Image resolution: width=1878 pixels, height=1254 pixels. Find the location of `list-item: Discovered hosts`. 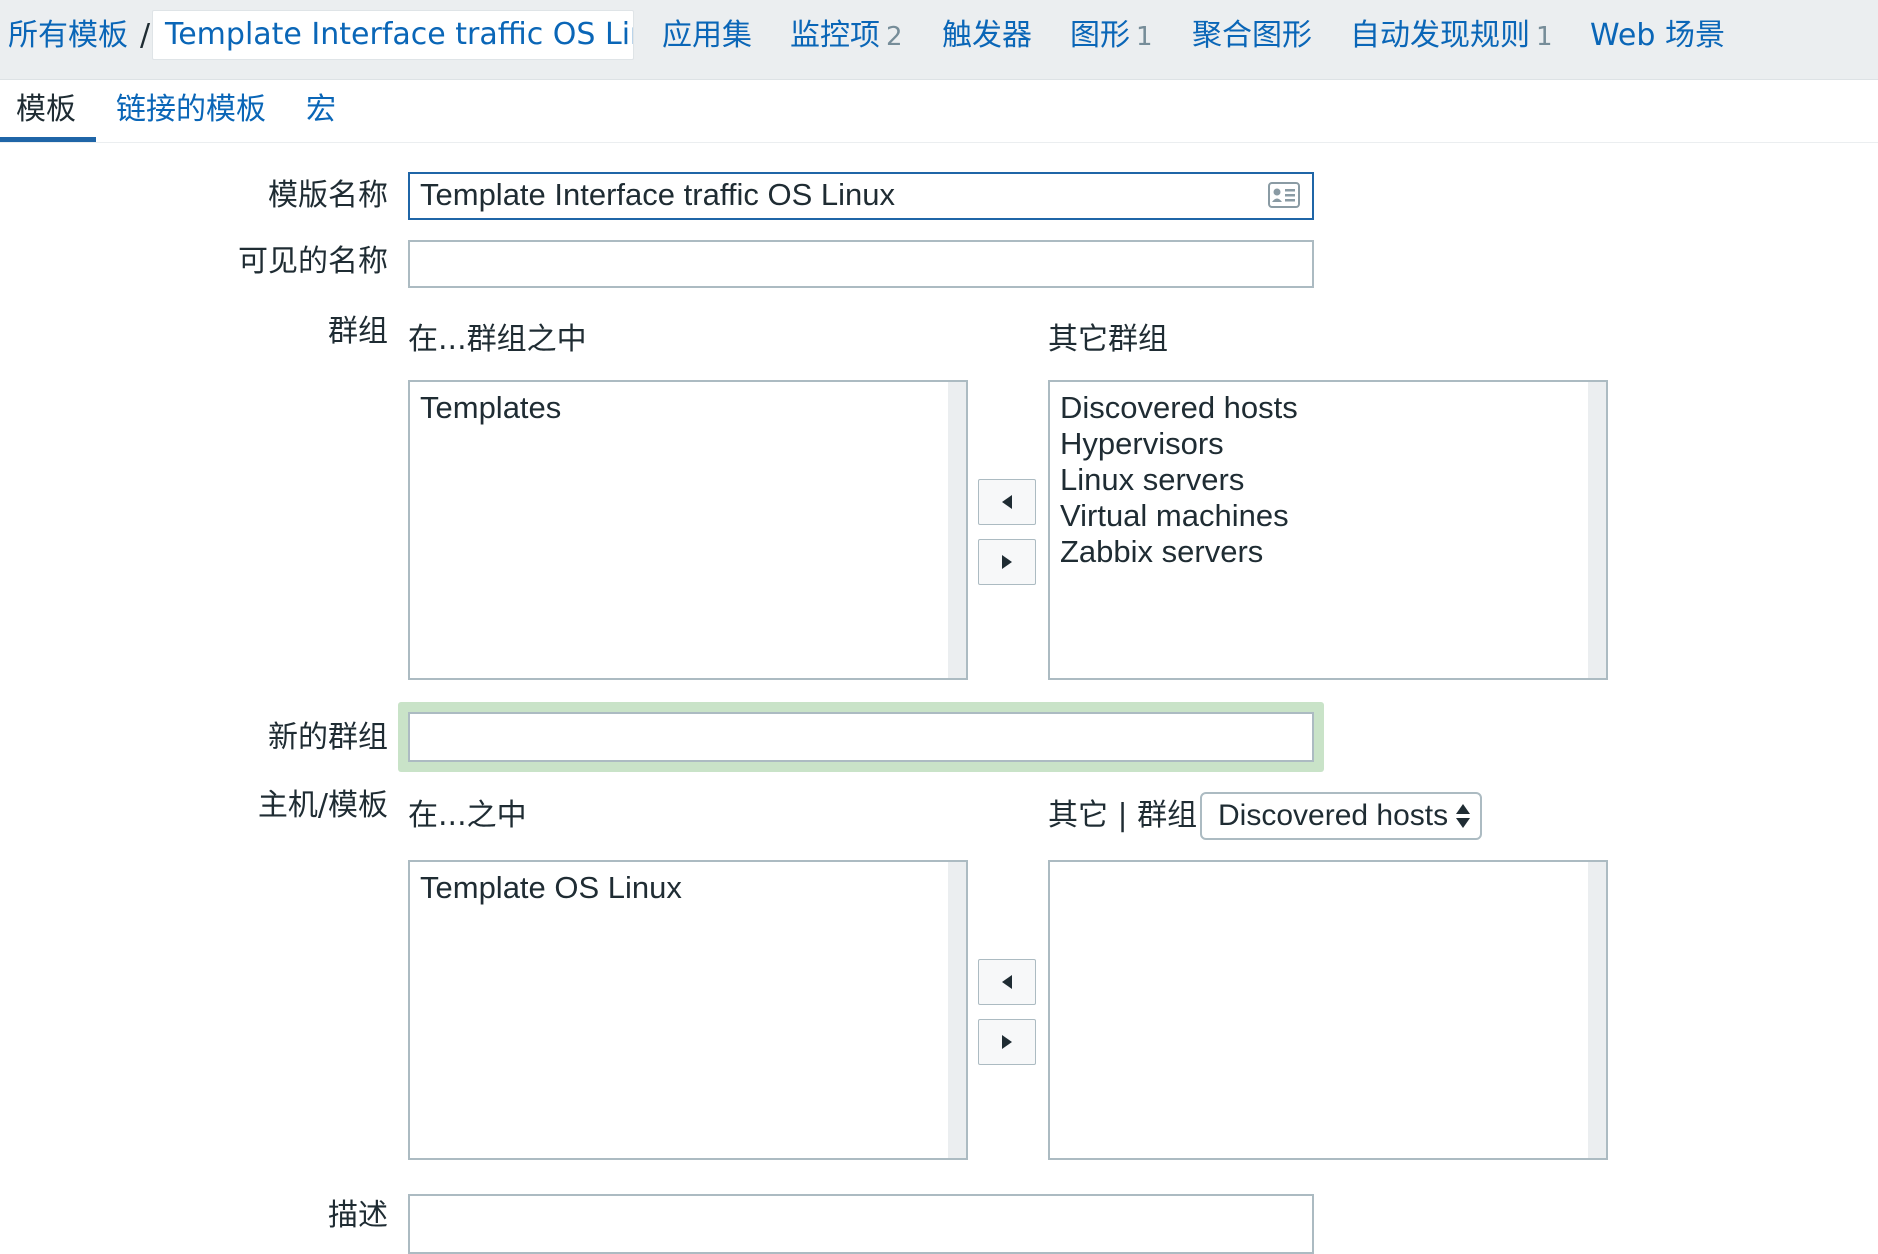

list-item: Discovered hosts is located at coordinates (1328, 408).